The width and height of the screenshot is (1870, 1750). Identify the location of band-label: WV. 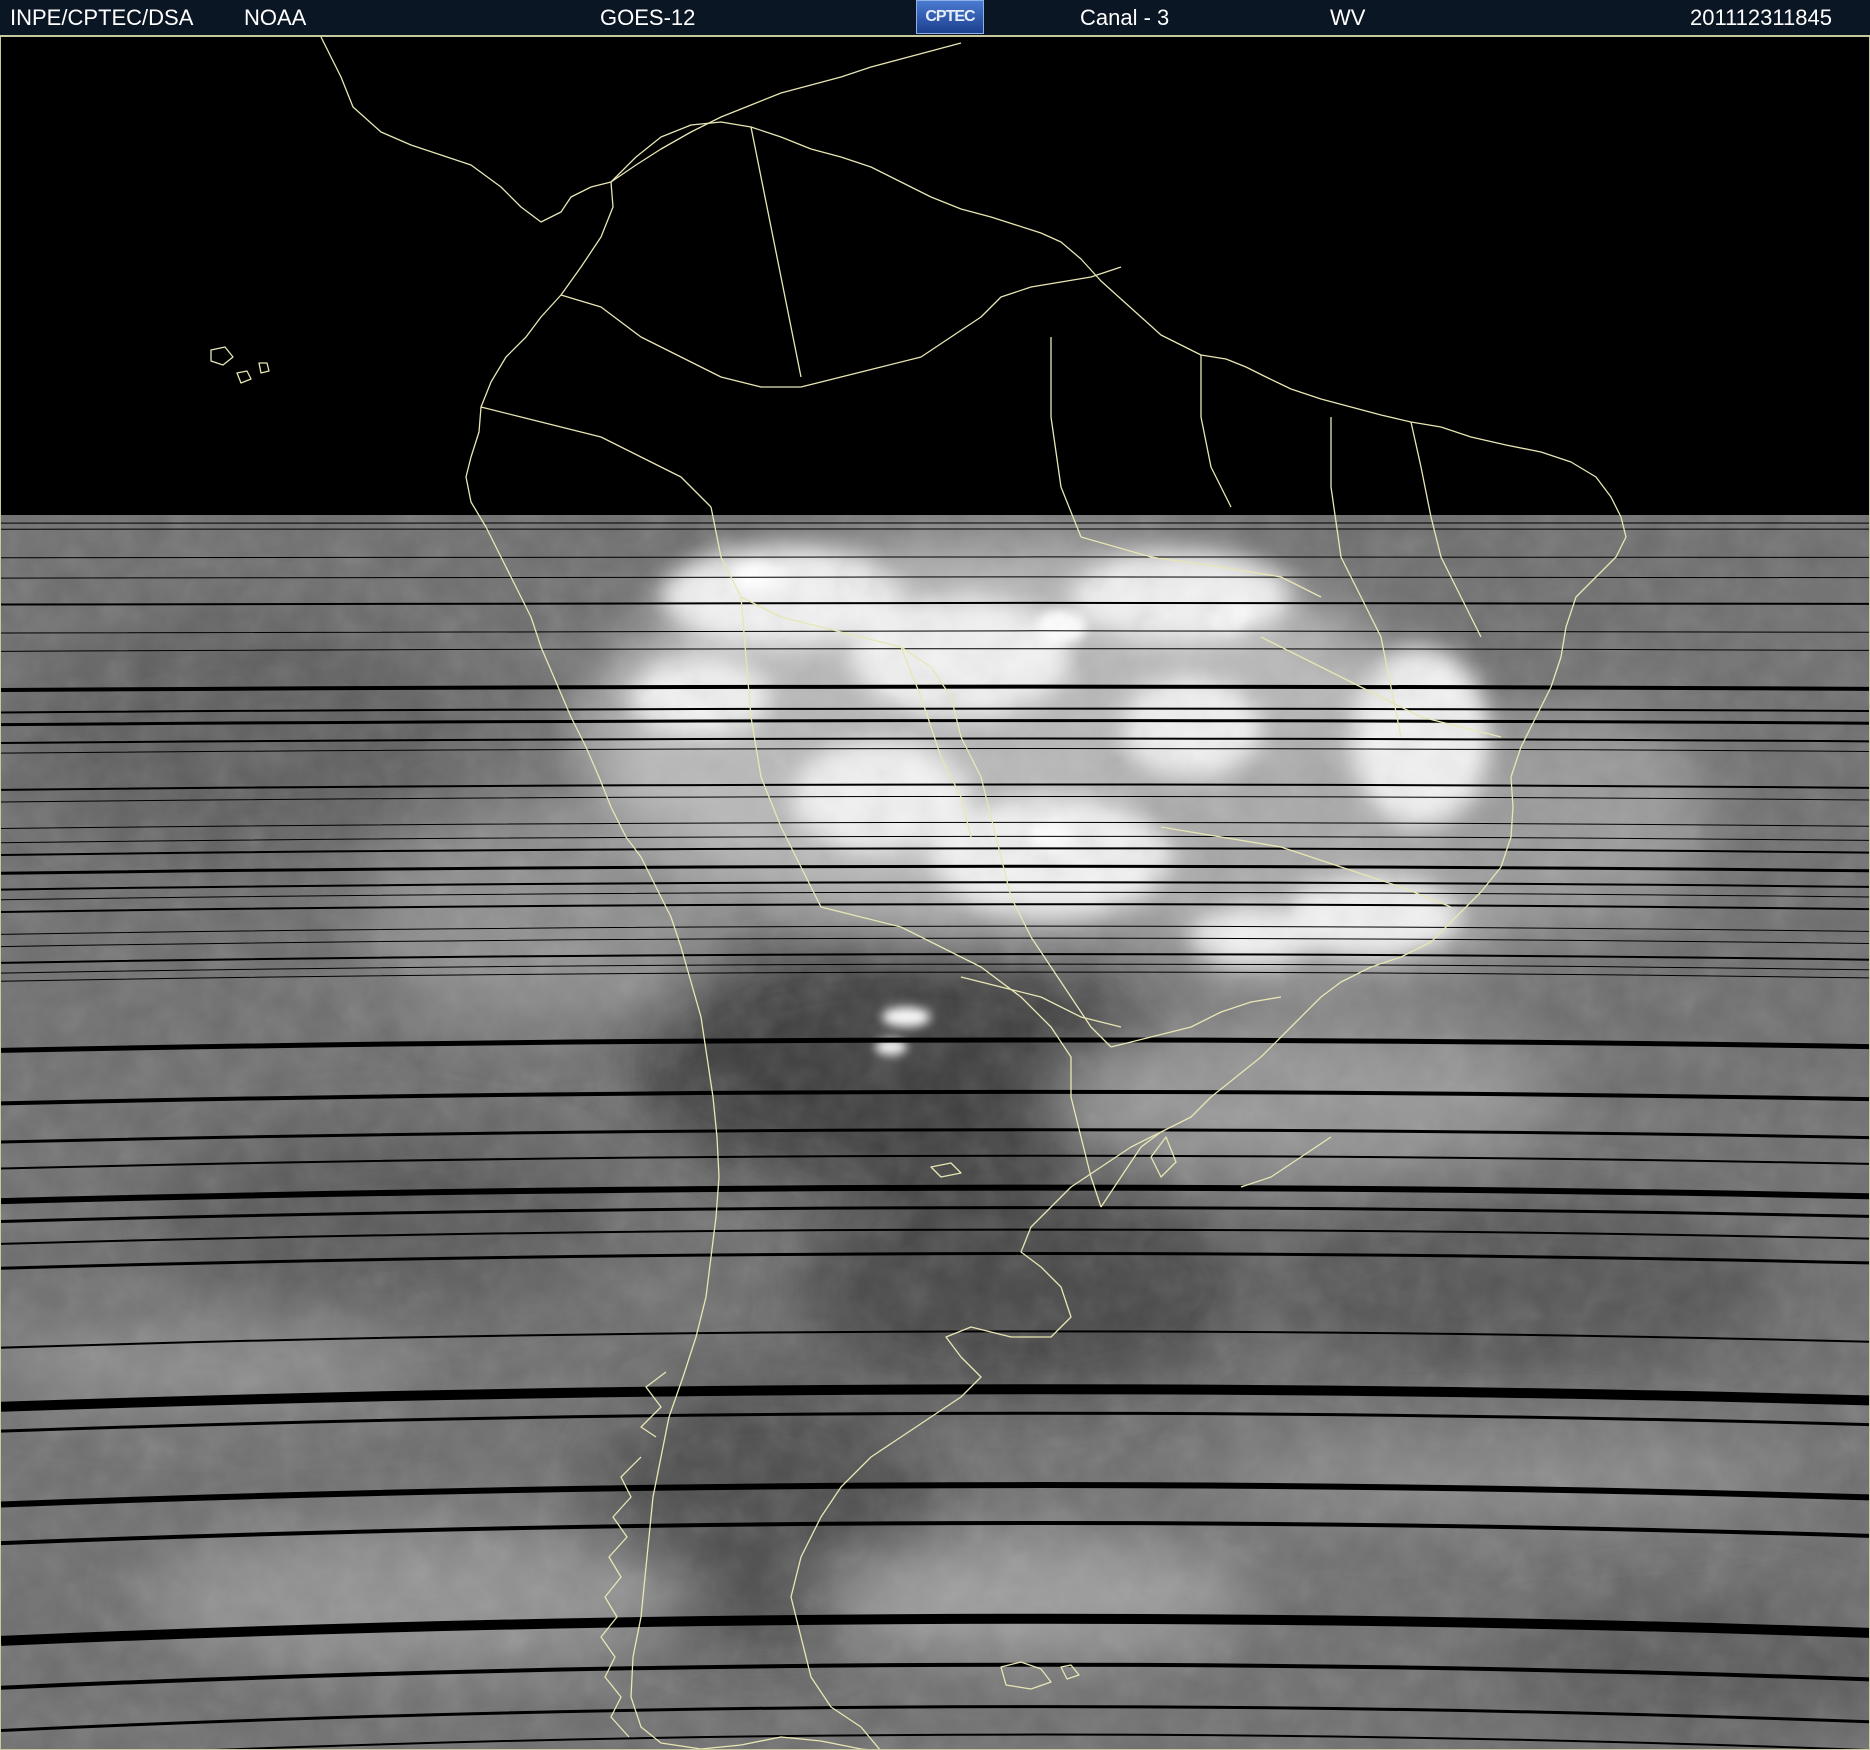
(1348, 17).